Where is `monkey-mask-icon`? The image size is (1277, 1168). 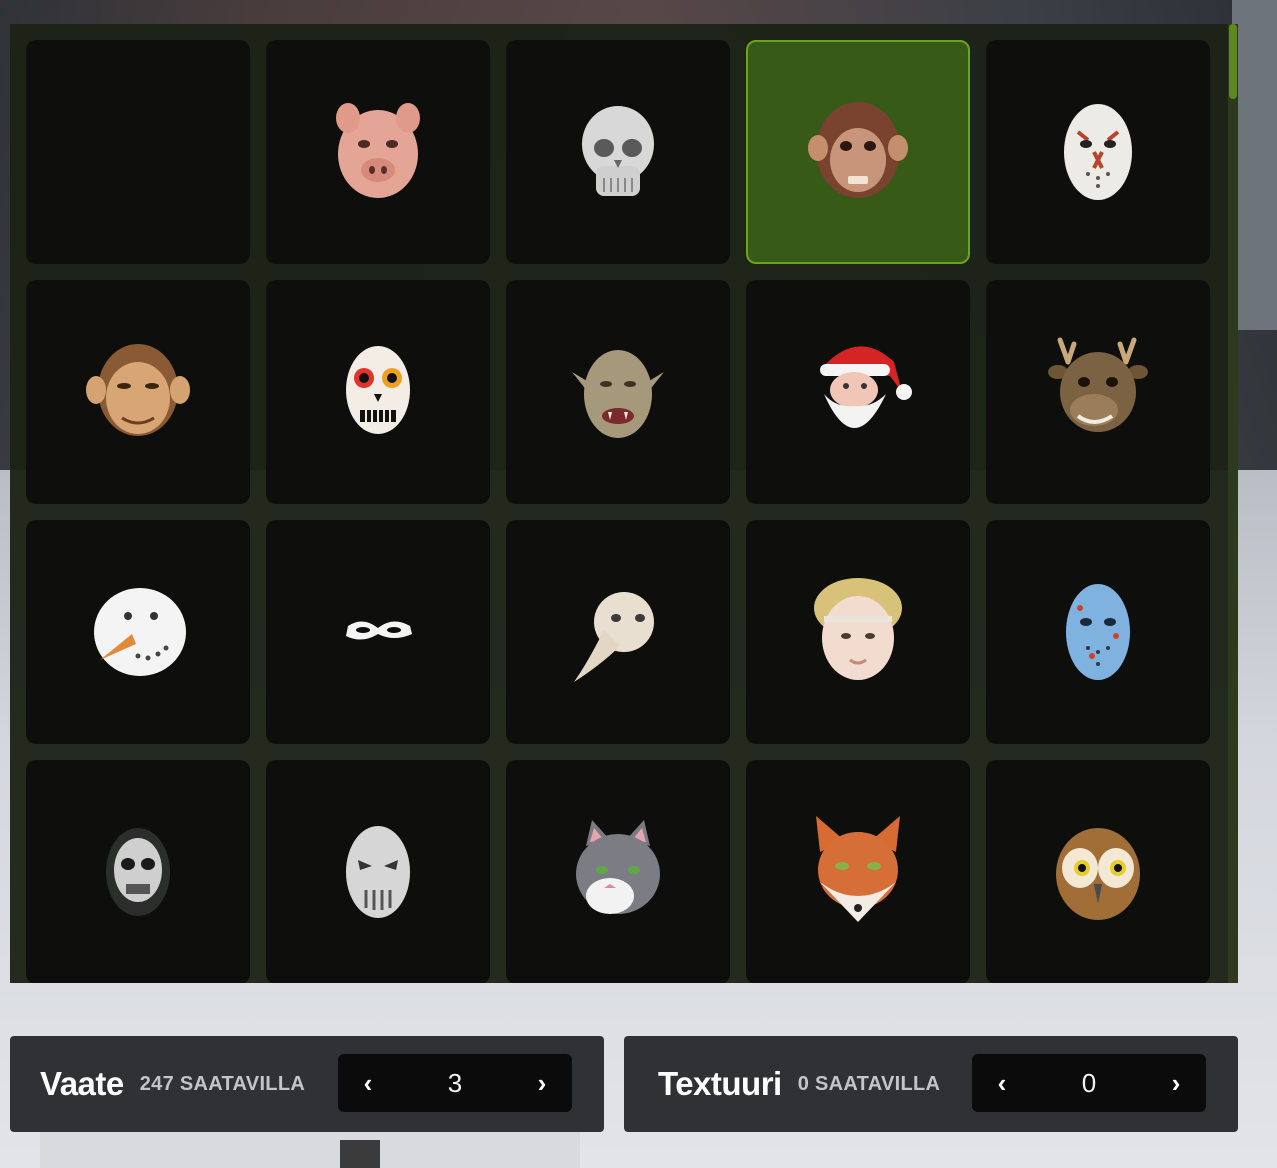 monkey-mask-icon is located at coordinates (858, 150).